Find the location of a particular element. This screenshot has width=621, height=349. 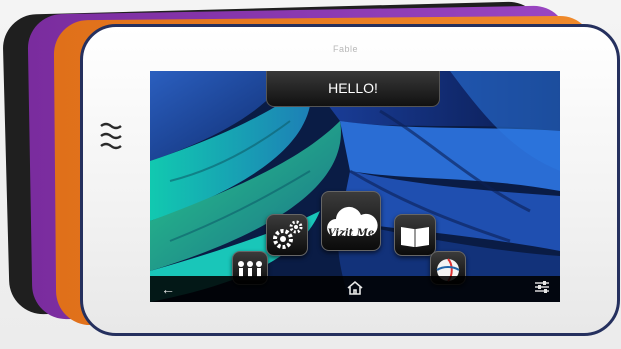

settings-sliders-icon is located at coordinates (542, 289).